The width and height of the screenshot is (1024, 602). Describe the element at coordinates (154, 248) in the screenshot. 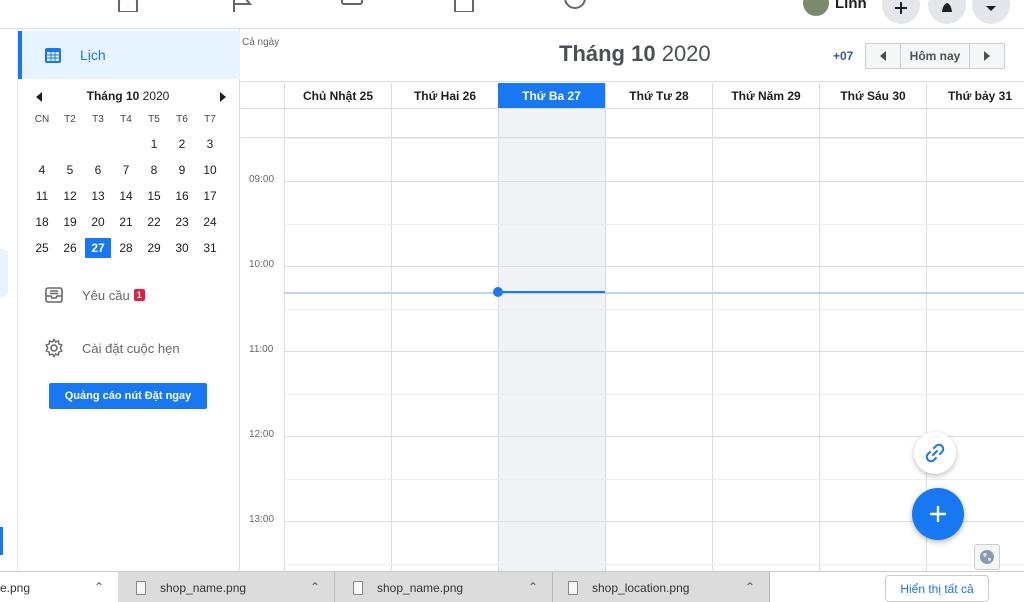

I see `mini-calendar-day: 29` at that location.